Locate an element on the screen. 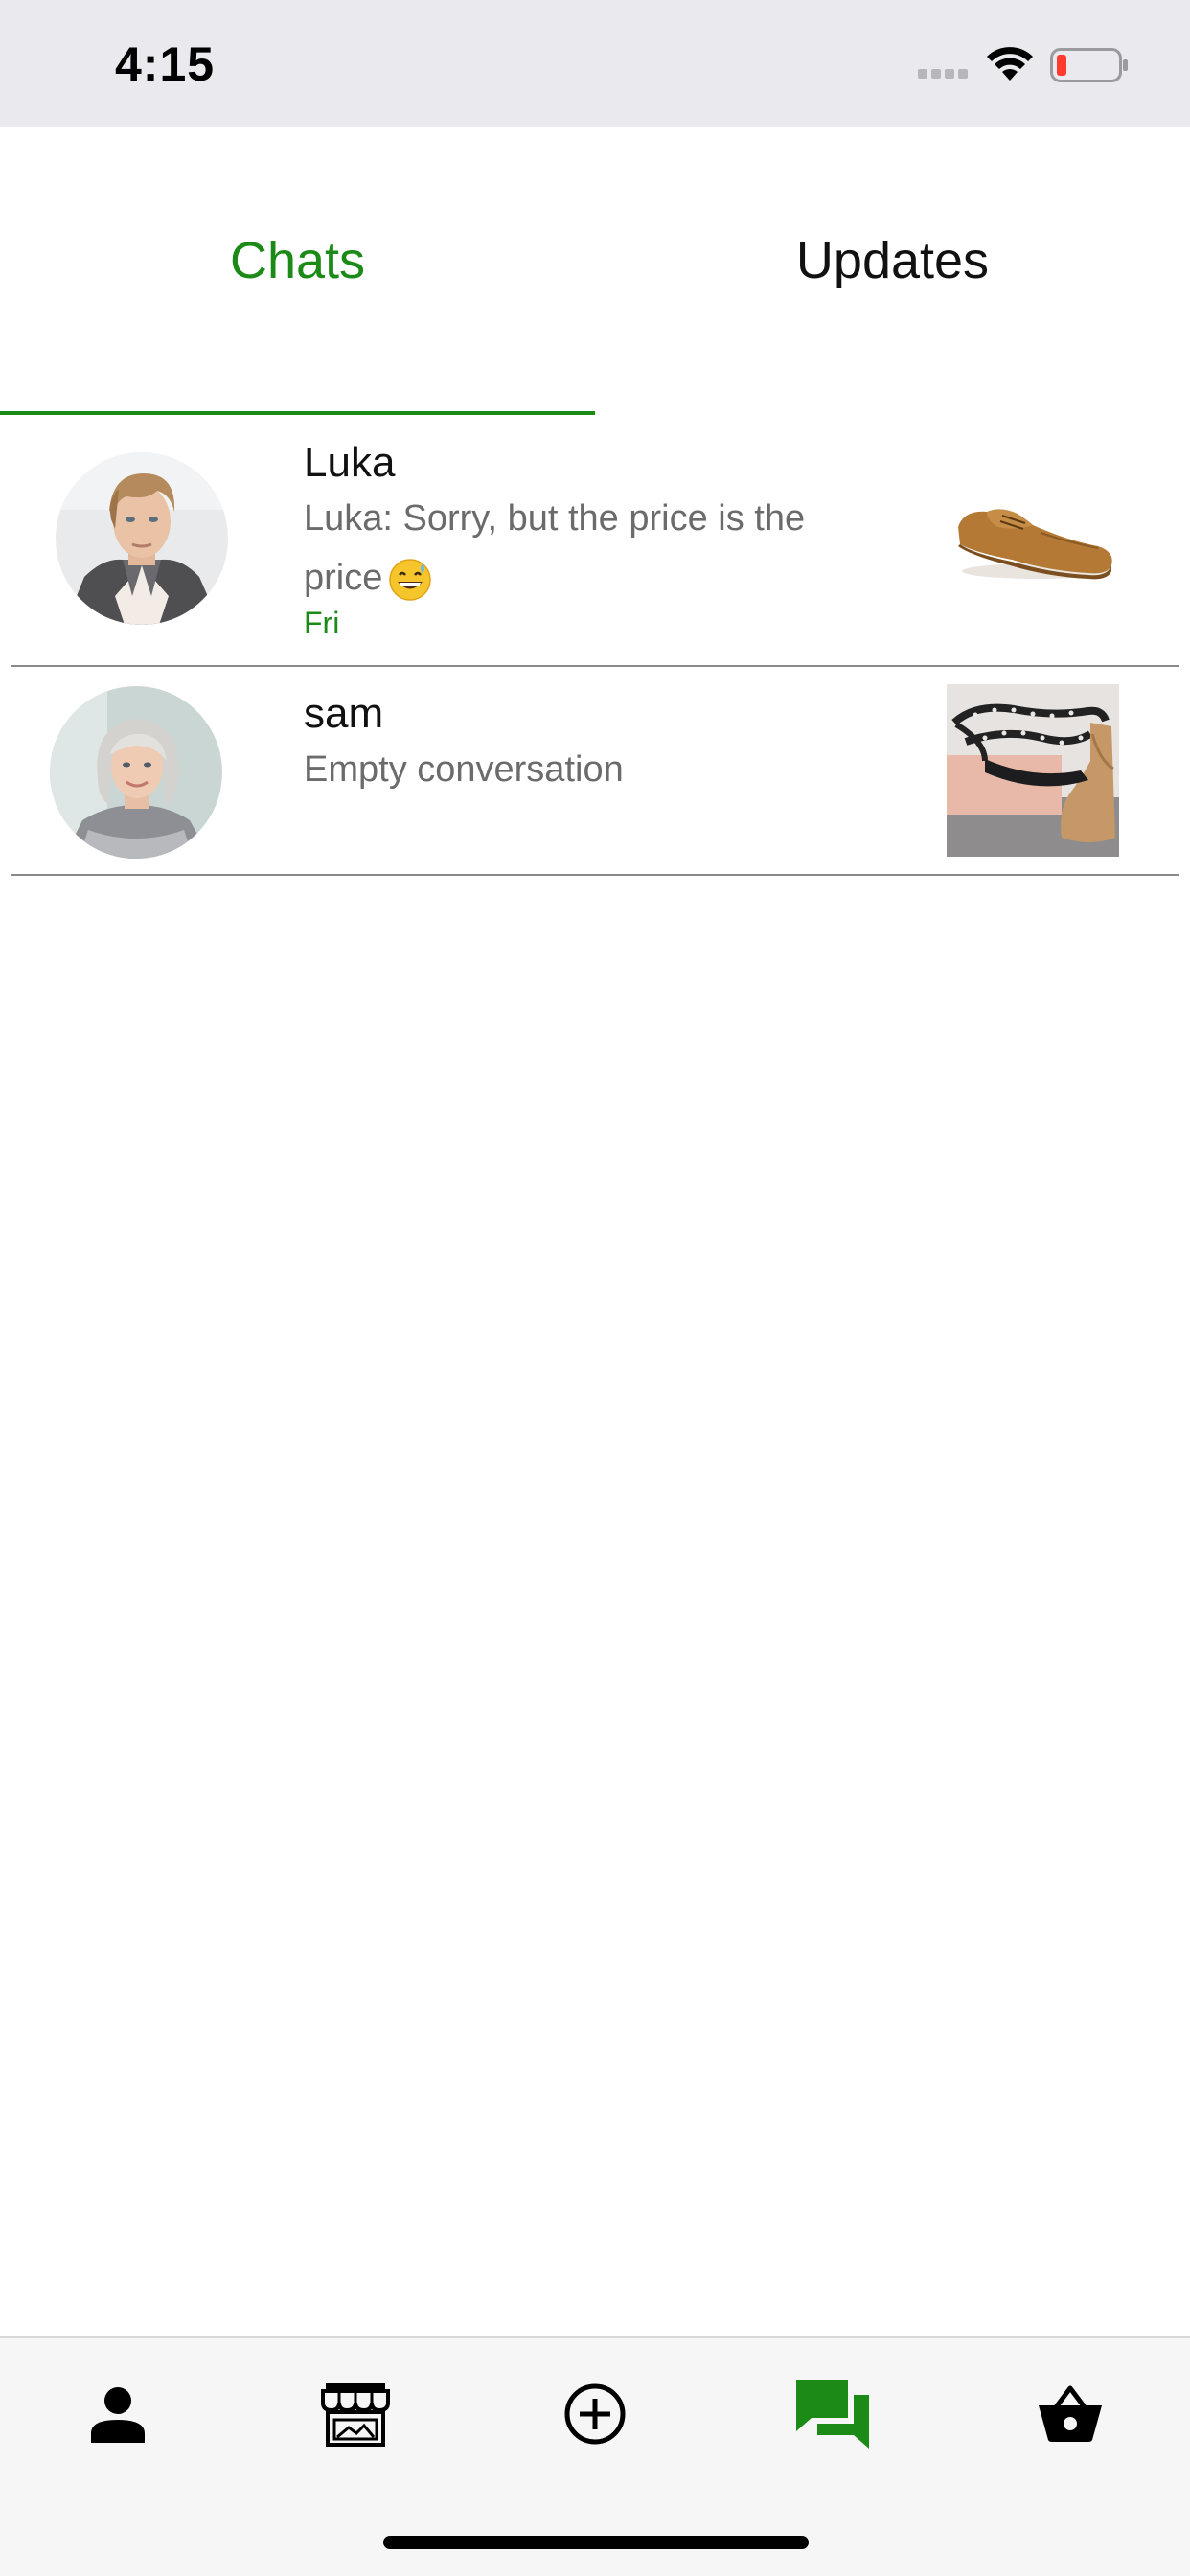 Image resolution: width=1190 pixels, height=2576 pixels. nav-add-button is located at coordinates (595, 2414).